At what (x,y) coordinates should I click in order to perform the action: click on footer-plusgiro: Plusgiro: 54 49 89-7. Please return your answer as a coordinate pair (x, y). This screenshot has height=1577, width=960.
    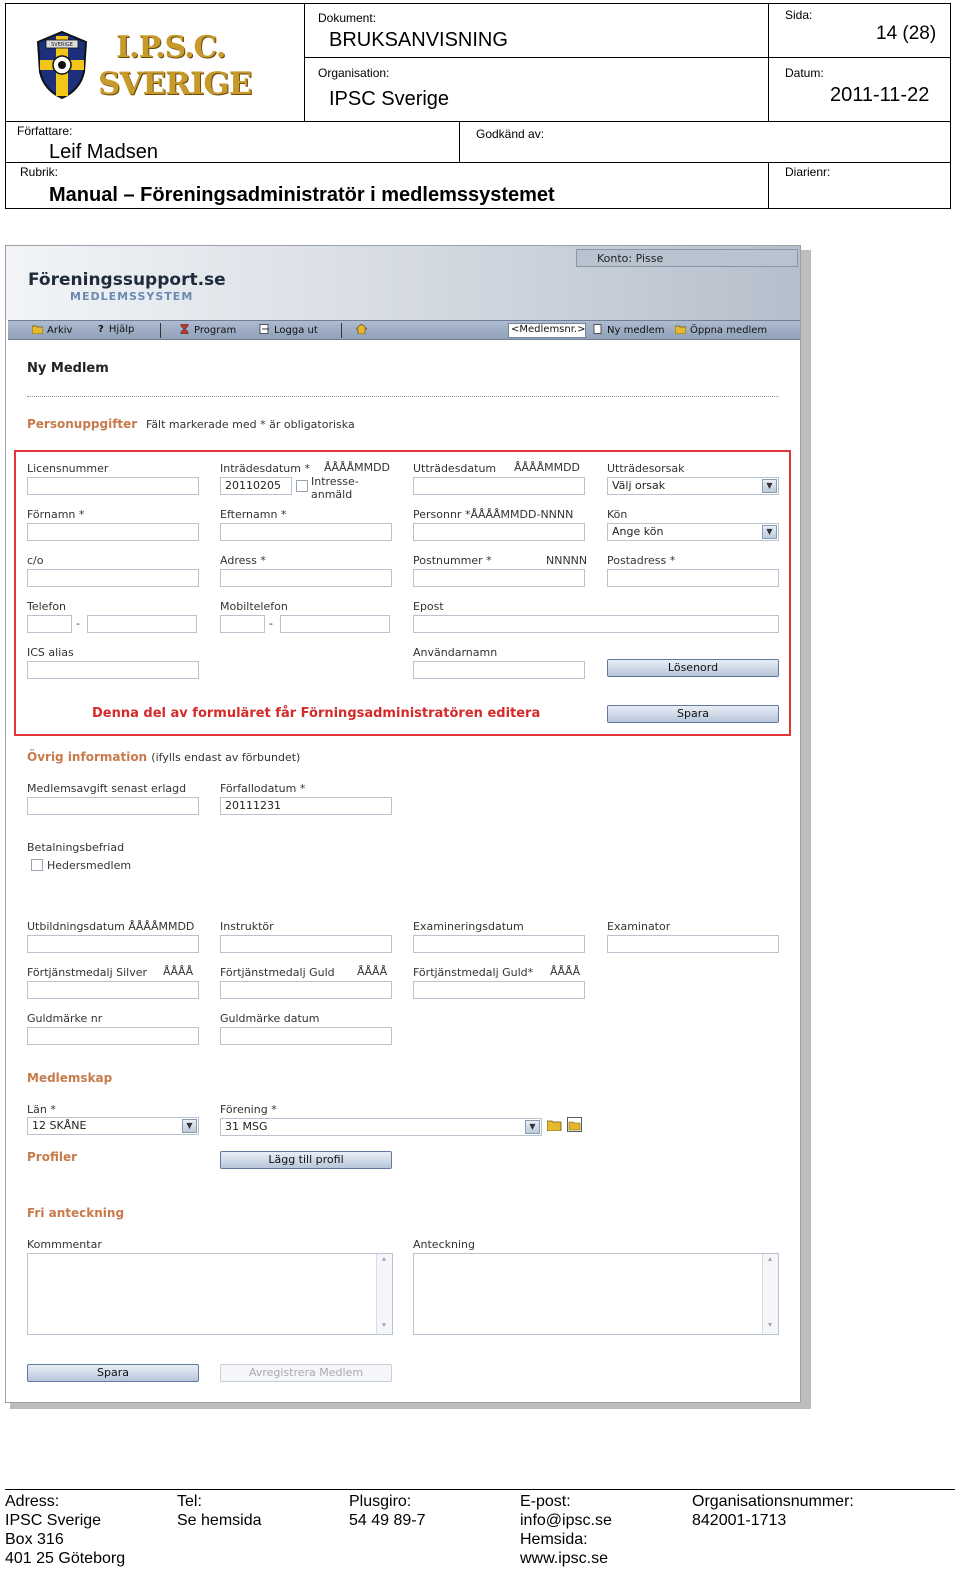
    Looking at the image, I should click on (387, 1511).